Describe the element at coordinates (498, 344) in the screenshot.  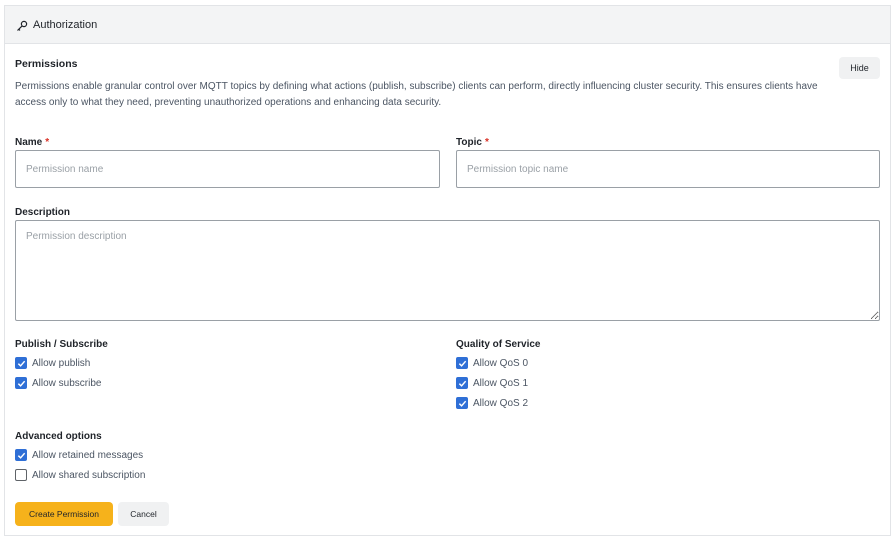
I see `qos-title: Quality of Service` at that location.